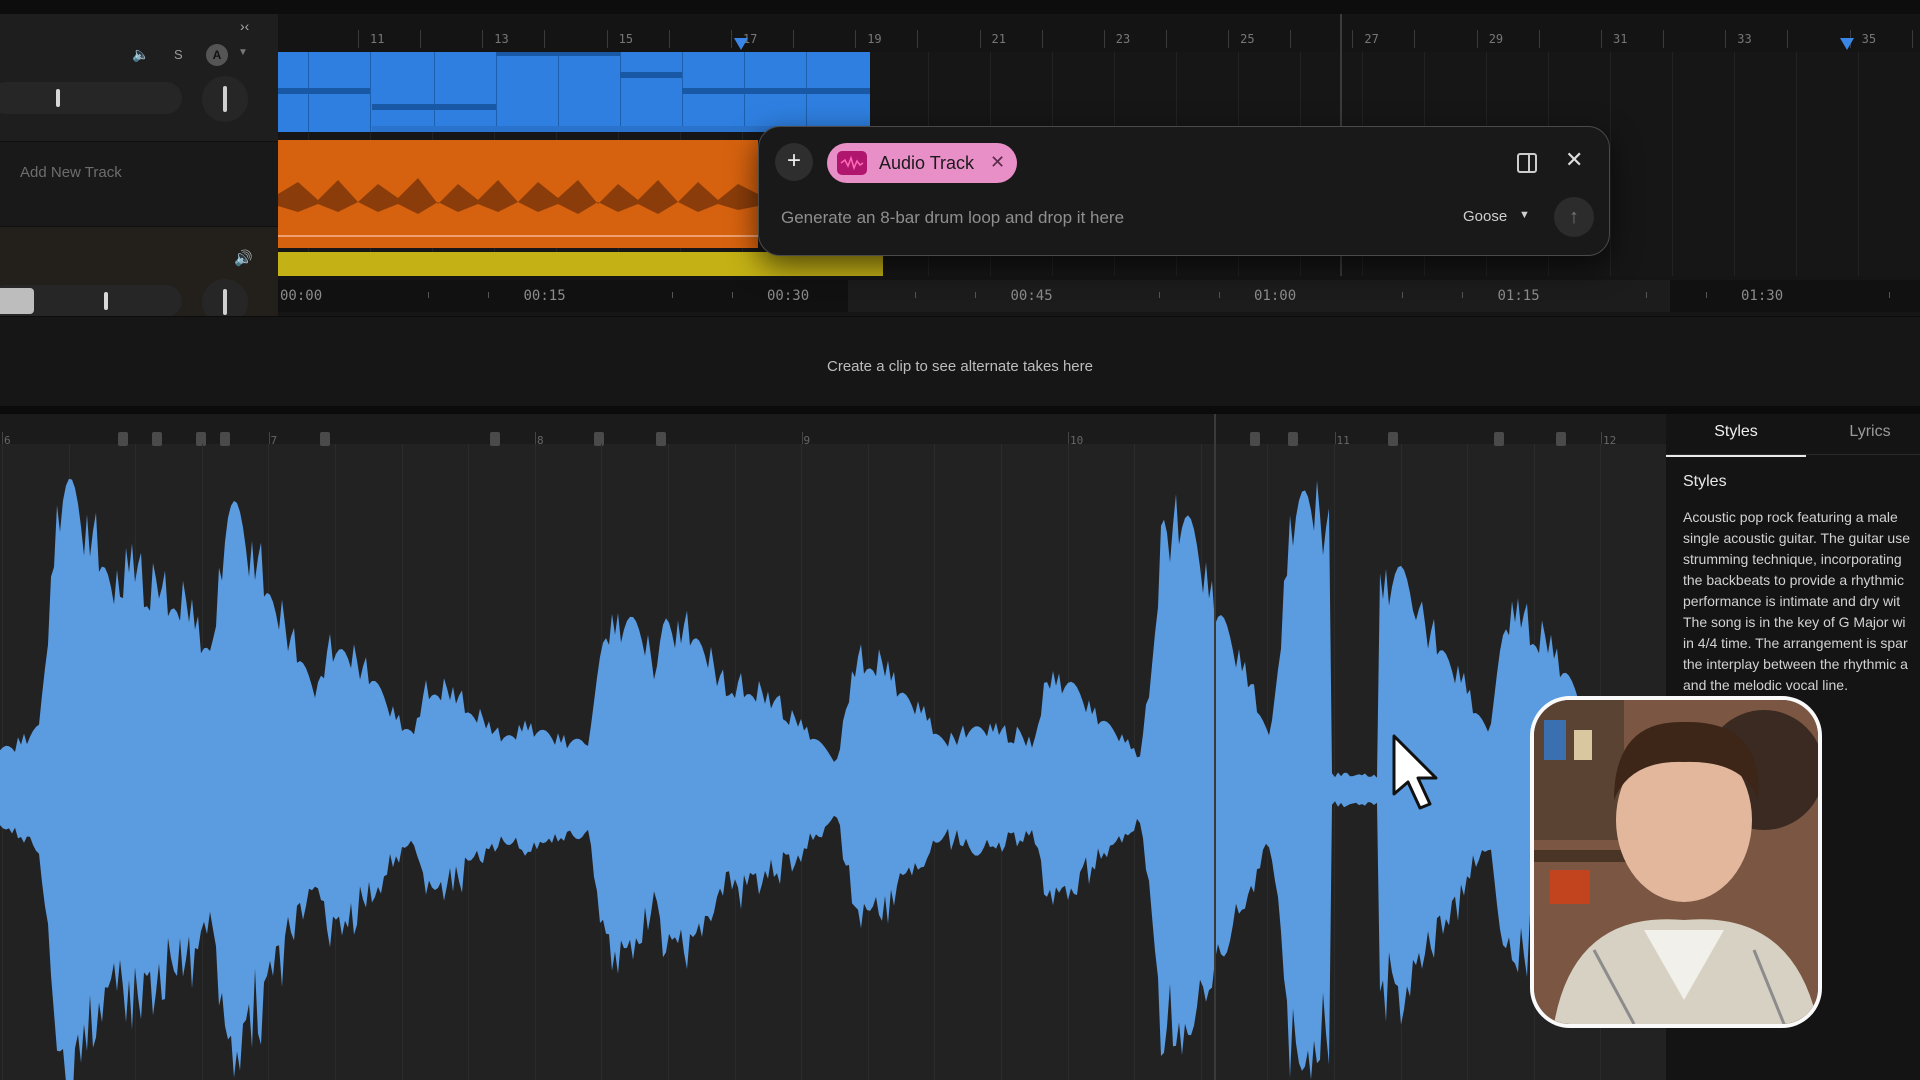  What do you see at coordinates (788, 296) in the screenshot?
I see `time-label: 00:30` at bounding box center [788, 296].